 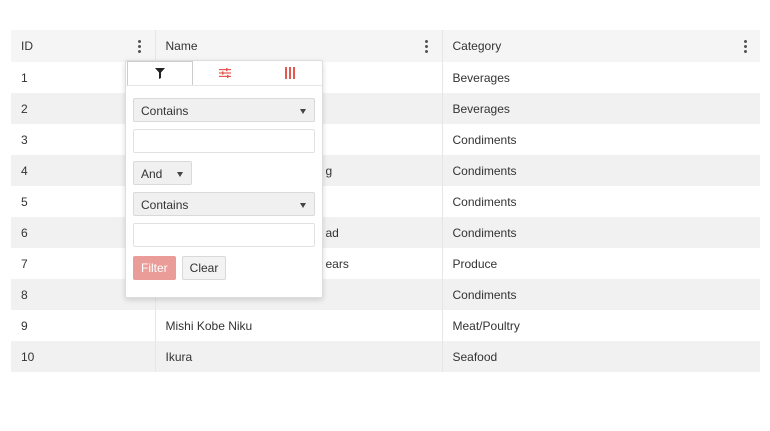 I want to click on table-row: 9 Mishi Kobe Niku Meat/Poultry, so click(x=385, y=325).